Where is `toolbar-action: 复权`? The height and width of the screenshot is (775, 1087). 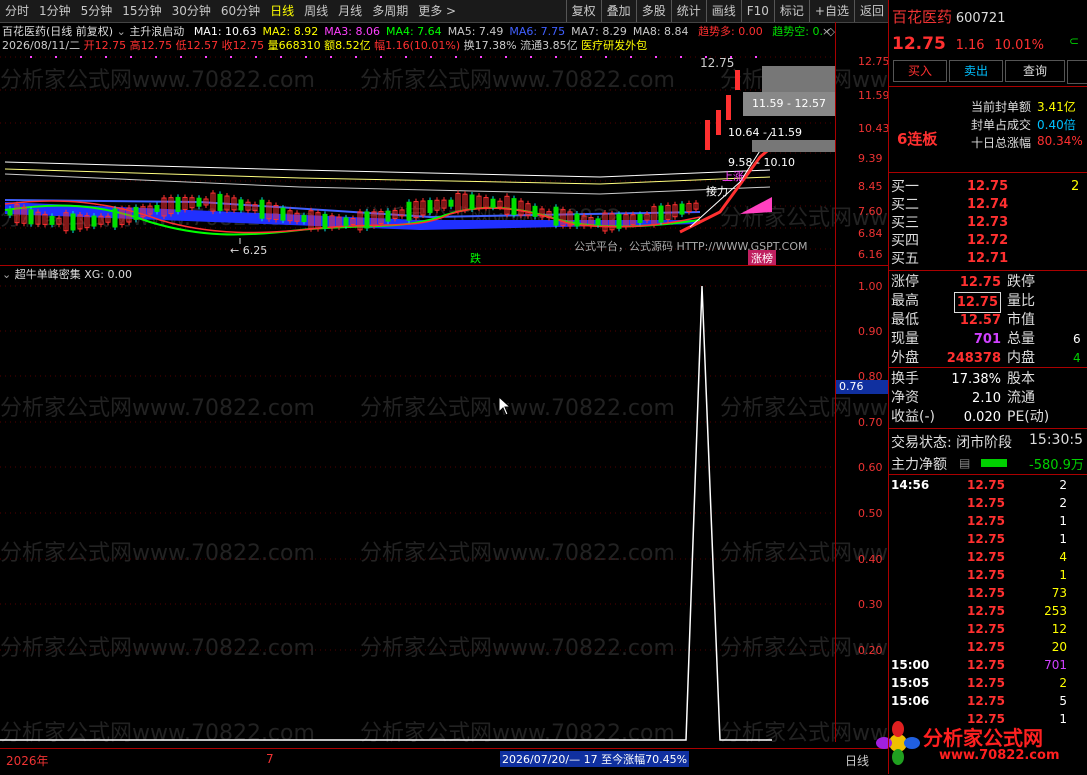
toolbar-action: 复权 is located at coordinates (583, 11).